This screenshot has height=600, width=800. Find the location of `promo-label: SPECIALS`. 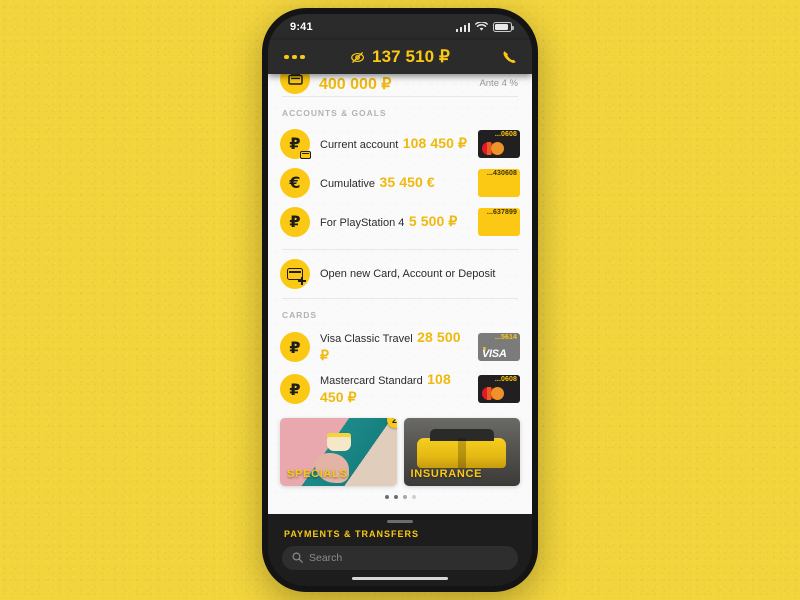

promo-label: SPECIALS is located at coordinates (317, 474).